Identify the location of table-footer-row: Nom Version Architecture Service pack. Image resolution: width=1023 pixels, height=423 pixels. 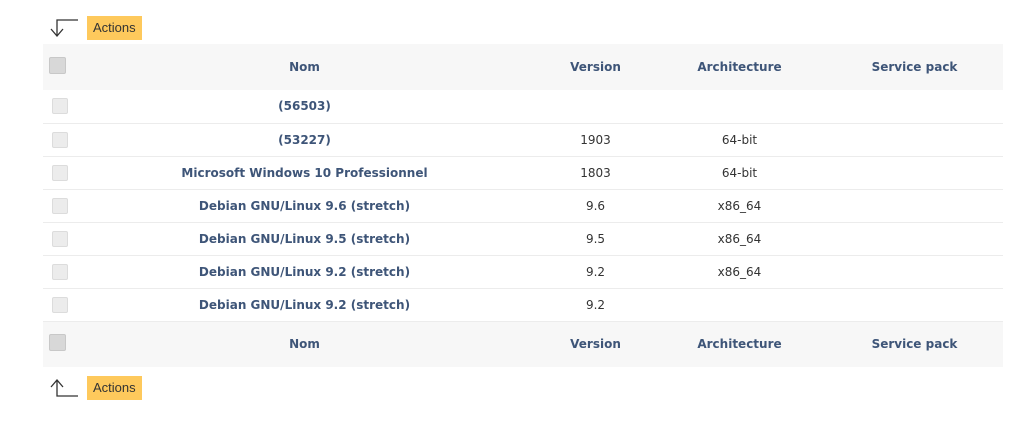
(523, 344).